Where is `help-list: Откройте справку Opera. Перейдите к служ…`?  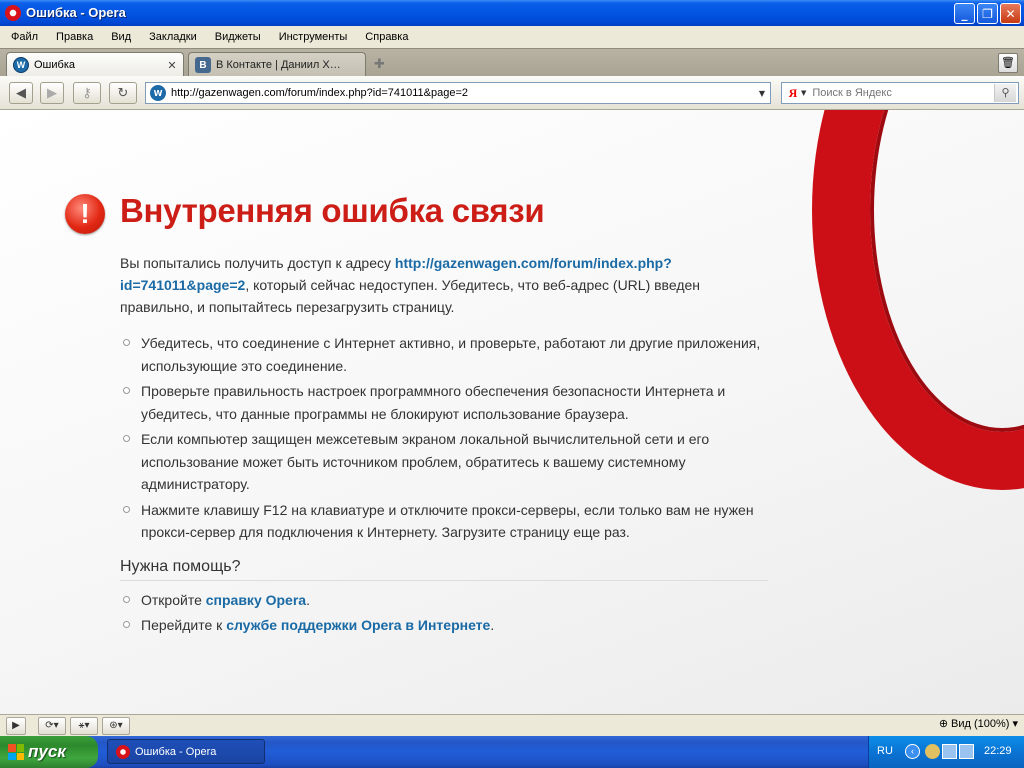
help-list: Откройте справку Opera. Перейдите к служ… is located at coordinates (307, 614).